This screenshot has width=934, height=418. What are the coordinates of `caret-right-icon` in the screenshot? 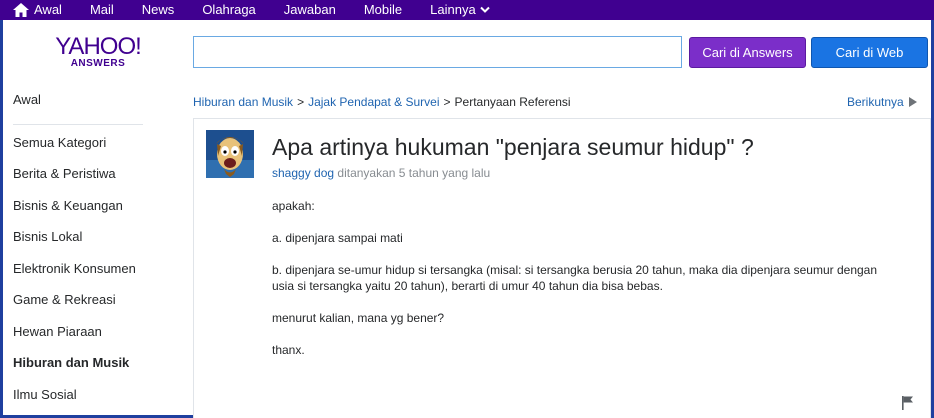 It's located at (912, 102).